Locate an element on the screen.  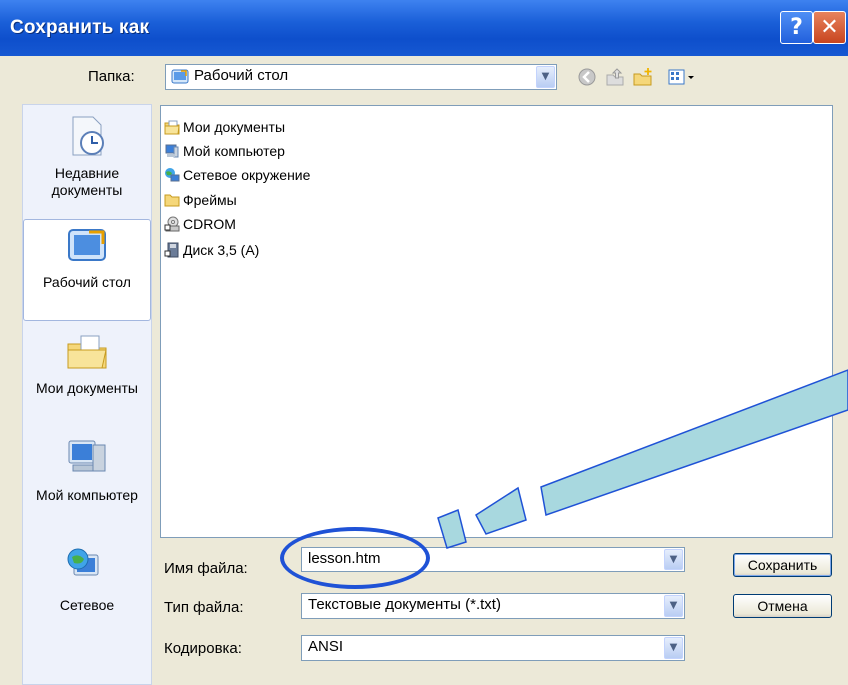
callout-pointer-tail is located at coordinates (694, 442).